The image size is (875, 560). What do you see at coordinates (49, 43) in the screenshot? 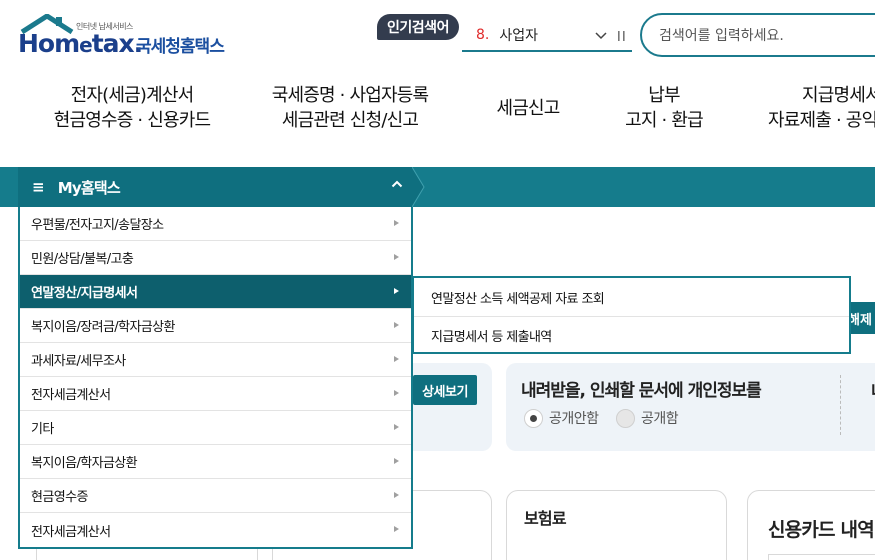
I see `logo-brand-pre: Hom` at bounding box center [49, 43].